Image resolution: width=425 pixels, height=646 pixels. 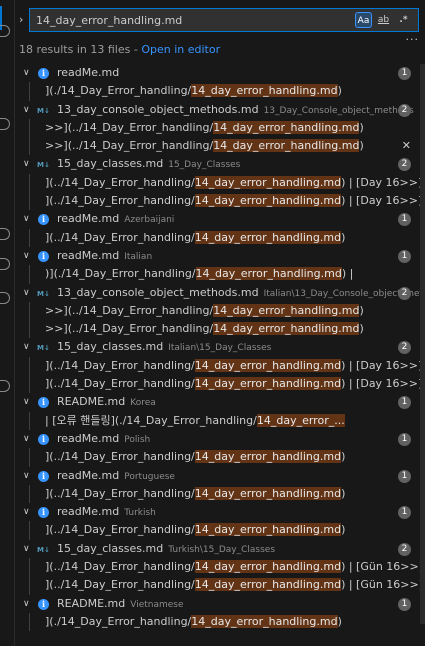 What do you see at coordinates (138, 256) in the screenshot?
I see `file-path: Italian` at bounding box center [138, 256].